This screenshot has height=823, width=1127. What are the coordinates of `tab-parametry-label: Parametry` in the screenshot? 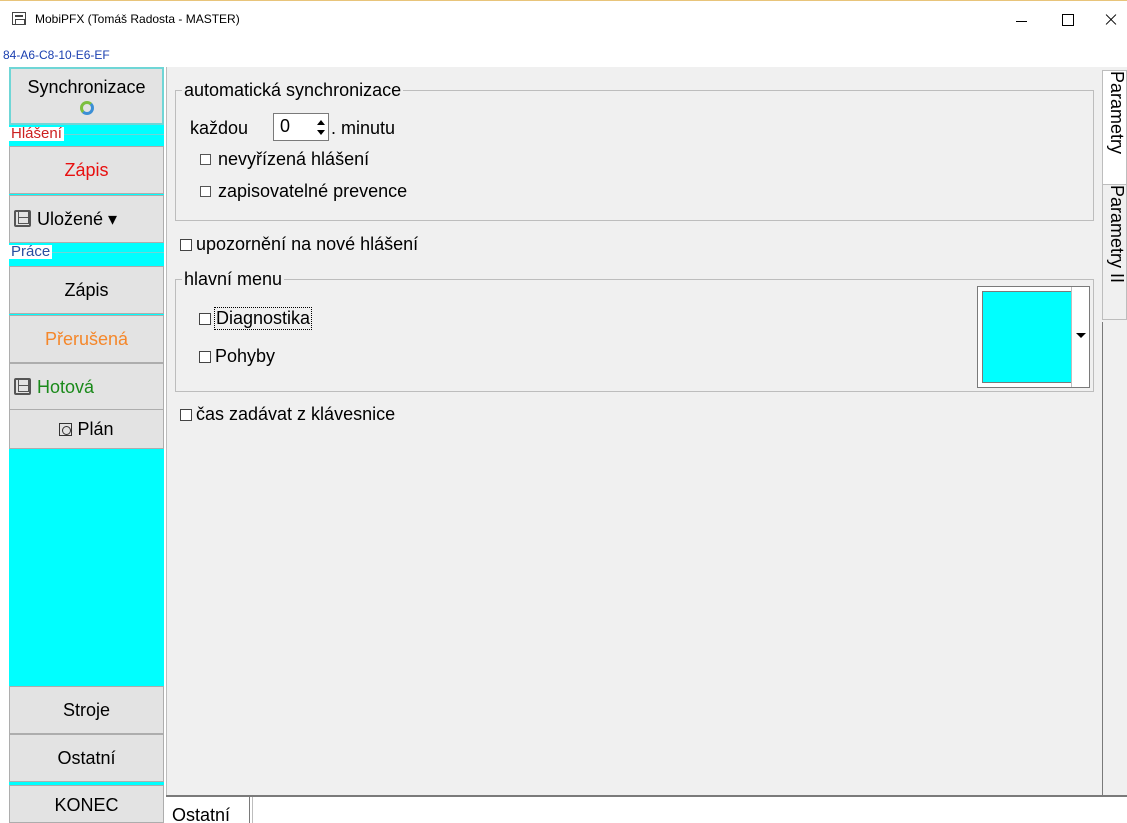 It's located at (1117, 113).